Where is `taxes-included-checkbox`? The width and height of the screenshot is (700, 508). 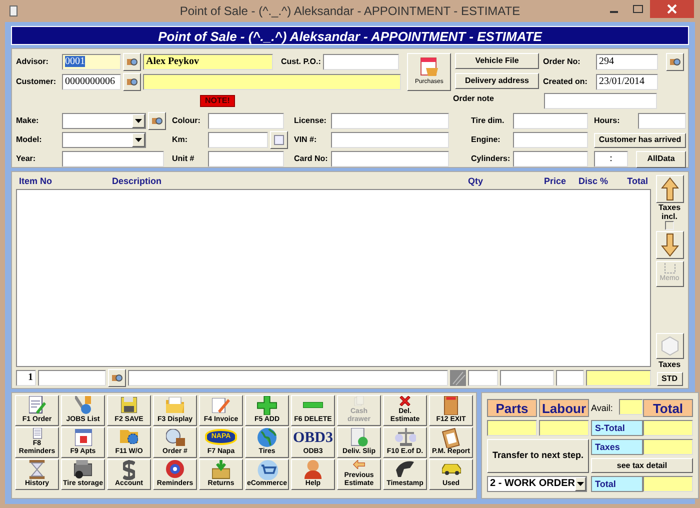
taxes-included-checkbox is located at coordinates (669, 225).